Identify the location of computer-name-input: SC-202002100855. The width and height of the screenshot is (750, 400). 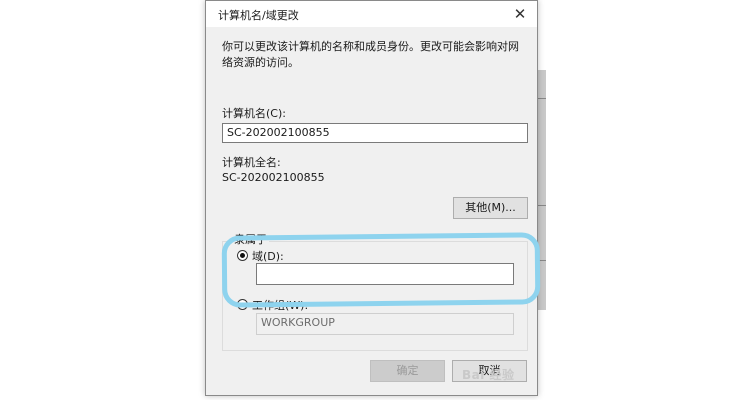
(375, 133).